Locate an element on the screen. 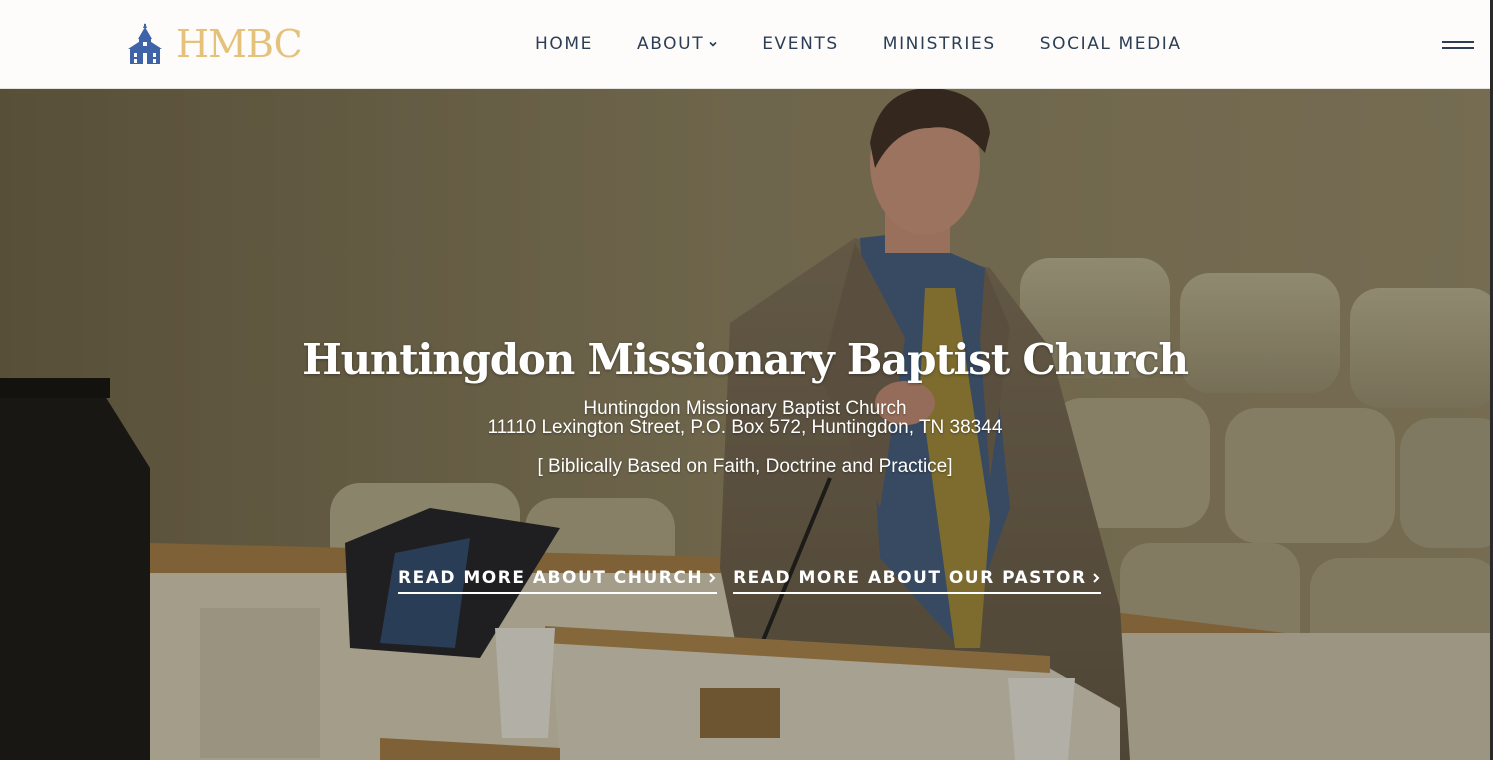 The height and width of the screenshot is (760, 1493). hero-church-name: Huntingdon Missionary Baptist Church is located at coordinates (745, 408).